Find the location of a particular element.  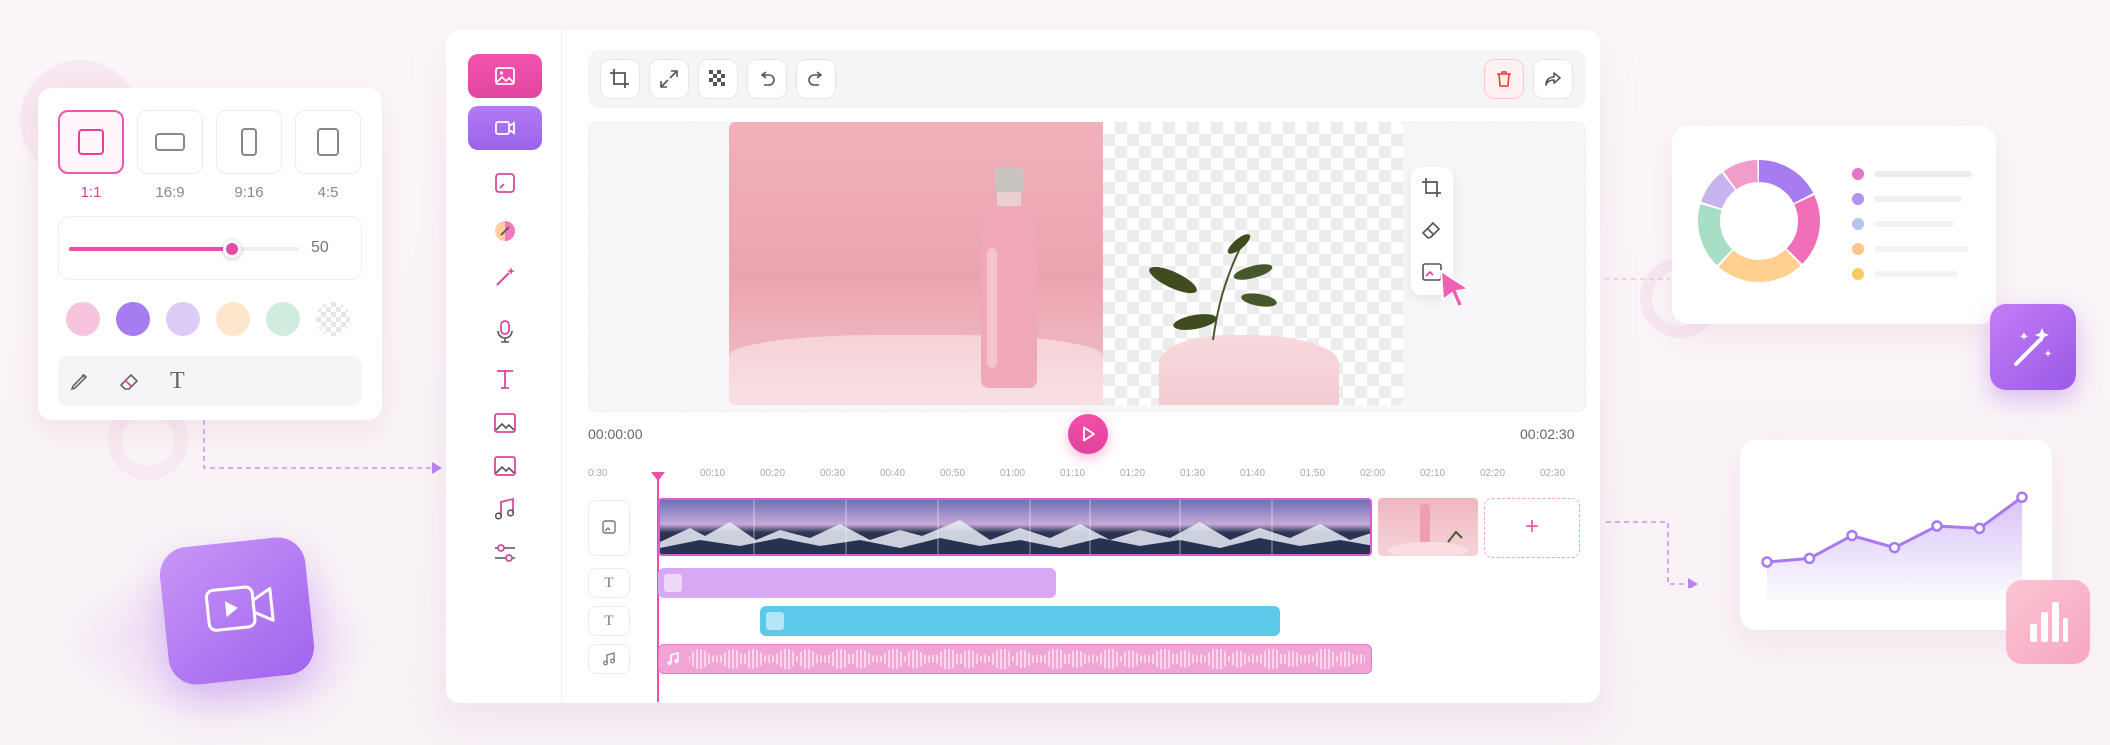

share-button is located at coordinates (1553, 79).